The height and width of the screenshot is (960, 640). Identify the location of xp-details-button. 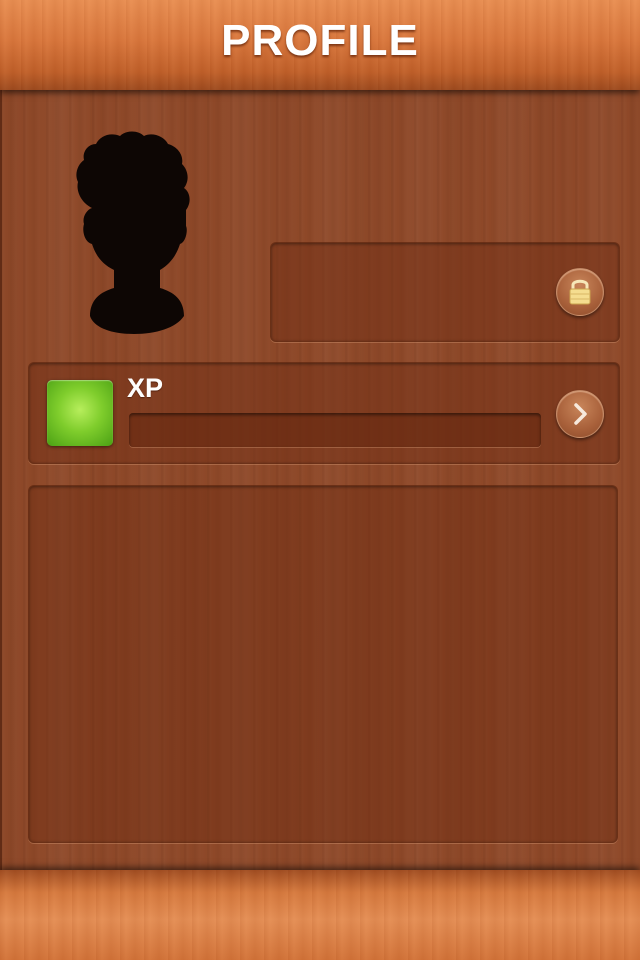
(580, 414).